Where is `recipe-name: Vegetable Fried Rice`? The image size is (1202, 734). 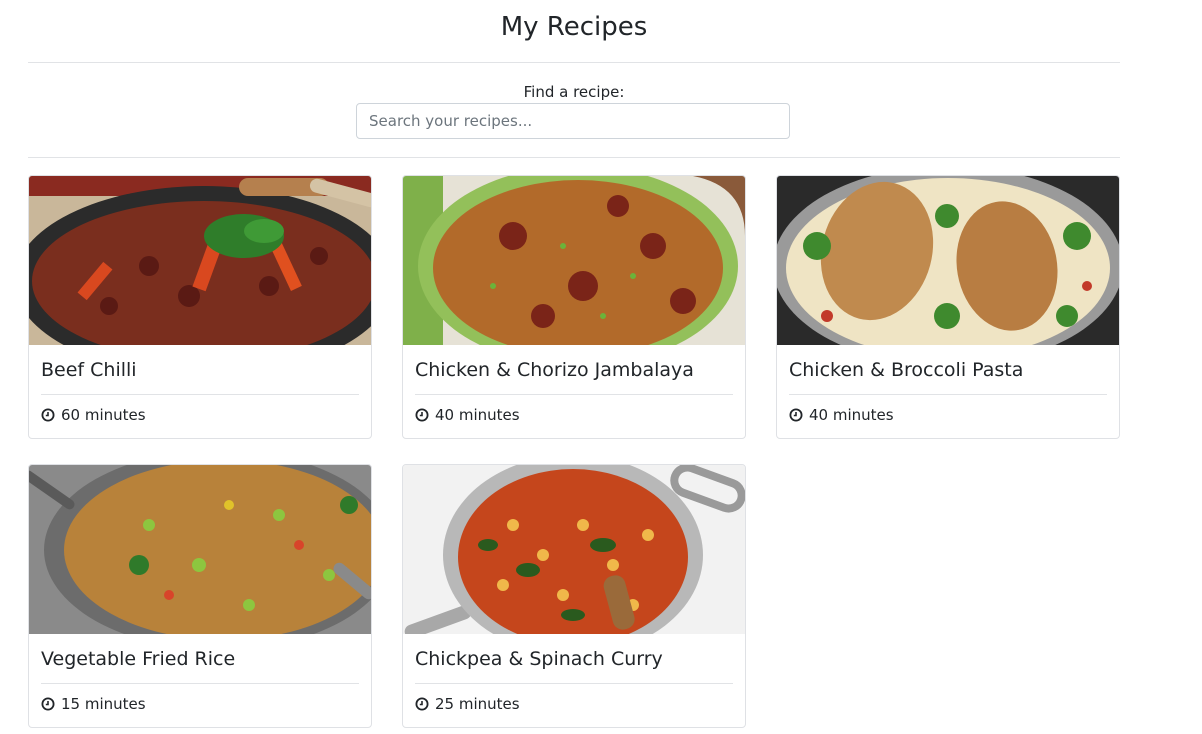 recipe-name: Vegetable Fried Rice is located at coordinates (138, 659).